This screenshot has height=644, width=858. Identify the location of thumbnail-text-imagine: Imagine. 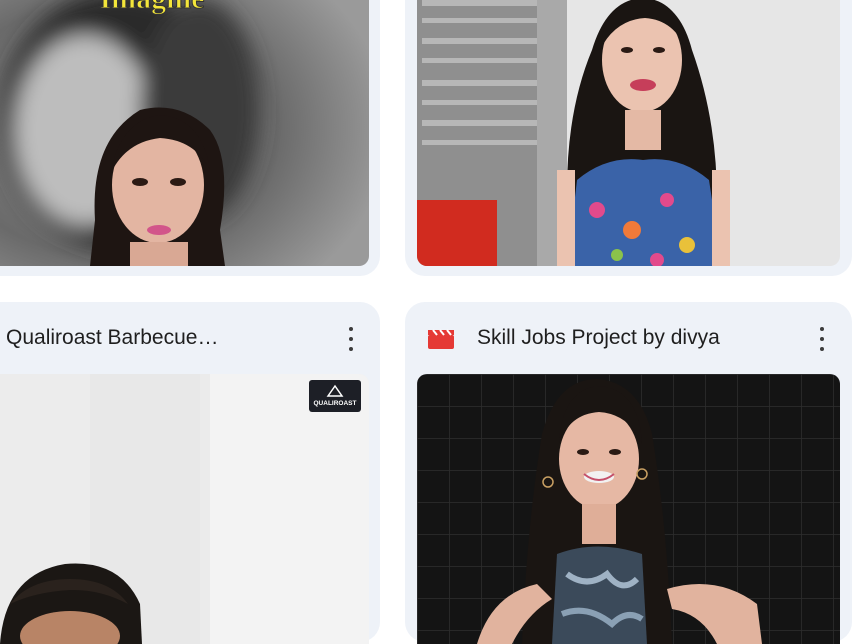
(152, 7).